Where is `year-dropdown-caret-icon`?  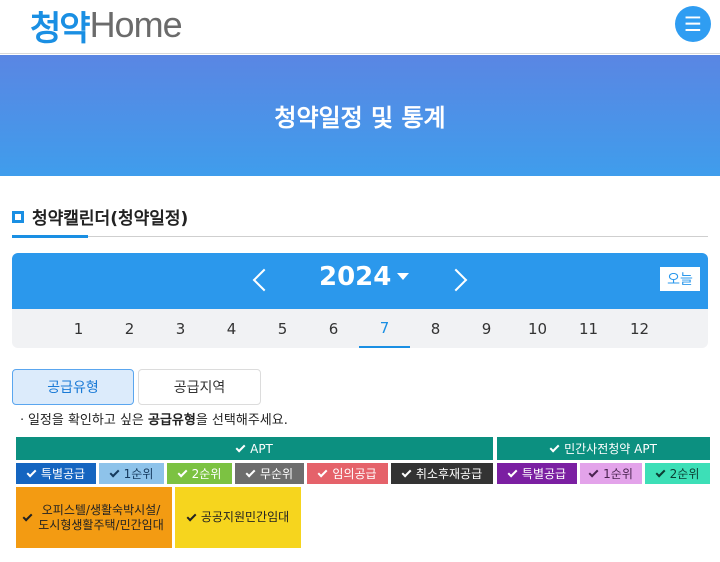
year-dropdown-caret-icon is located at coordinates (403, 276).